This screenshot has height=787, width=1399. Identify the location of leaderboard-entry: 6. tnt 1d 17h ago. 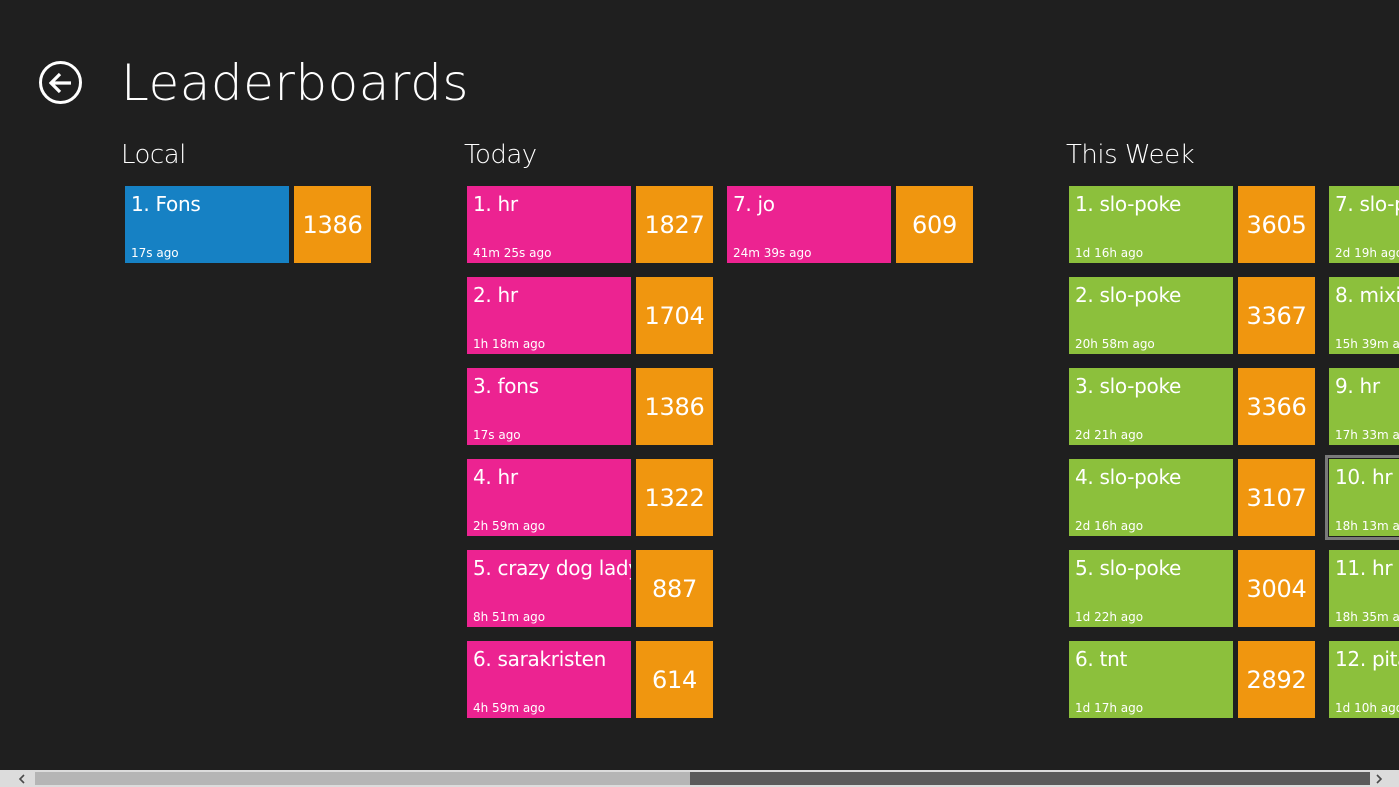
(1151, 679).